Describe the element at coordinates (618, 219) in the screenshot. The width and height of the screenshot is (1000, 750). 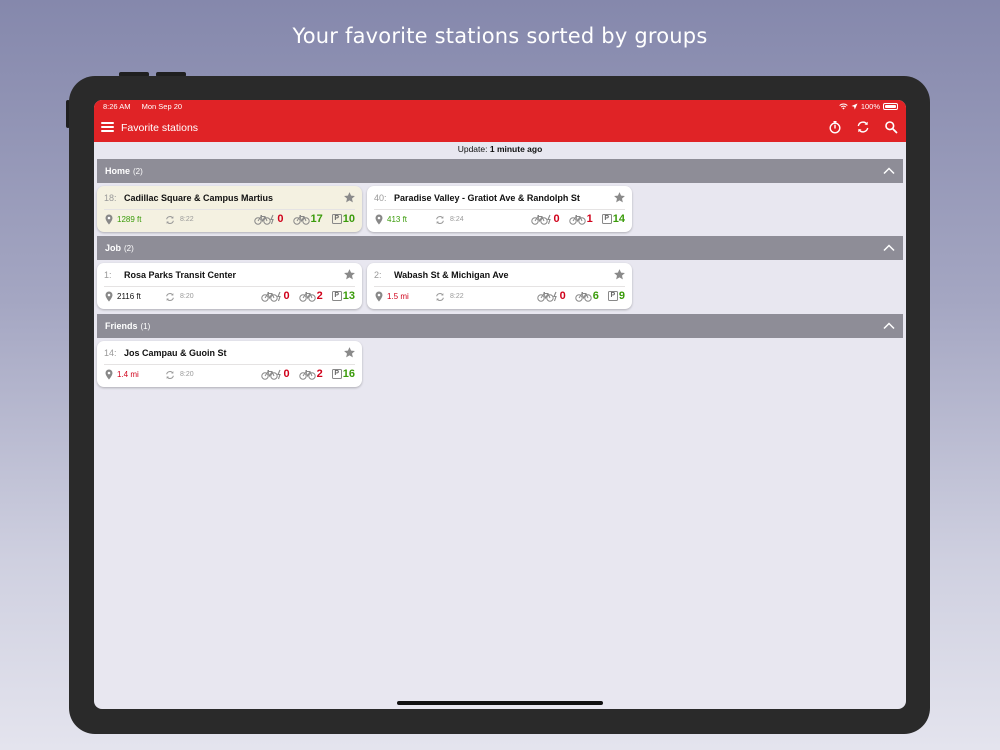
I see `stands-count: 14` at that location.